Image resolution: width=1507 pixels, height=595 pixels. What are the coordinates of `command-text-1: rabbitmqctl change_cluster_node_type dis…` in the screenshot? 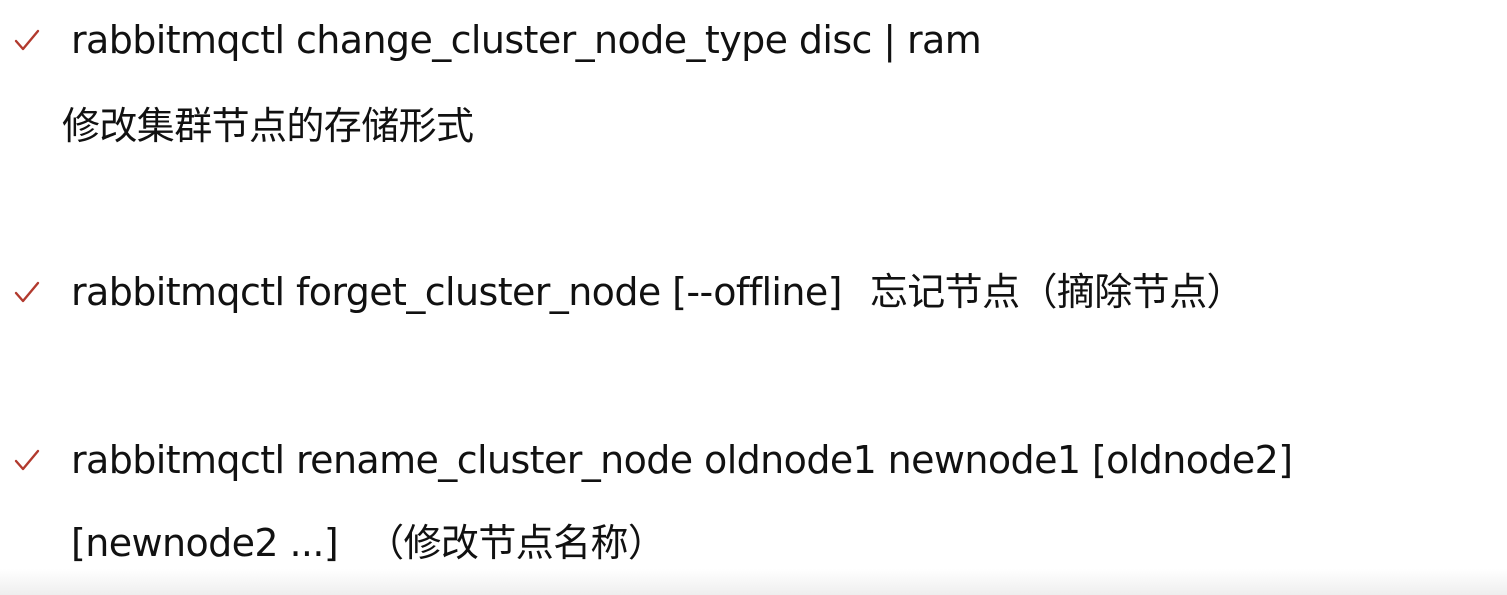 It's located at (526, 40).